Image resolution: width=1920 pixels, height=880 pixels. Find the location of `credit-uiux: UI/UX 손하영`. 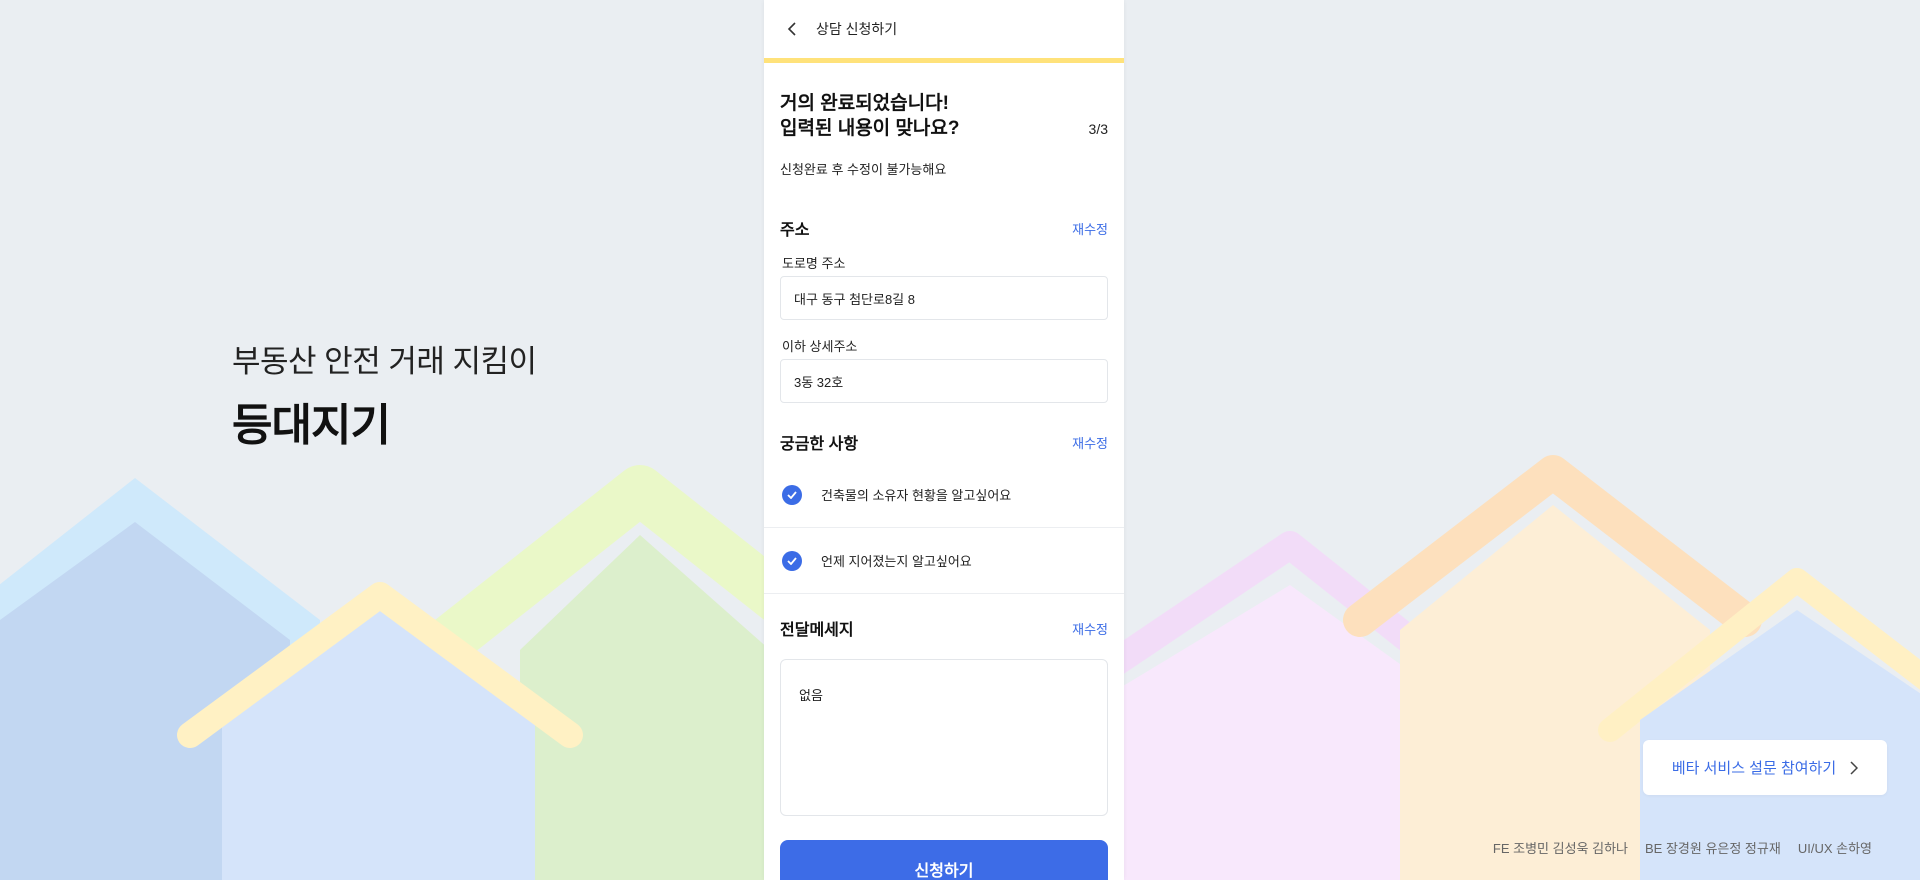

credit-uiux: UI/UX 손하영 is located at coordinates (1834, 848).